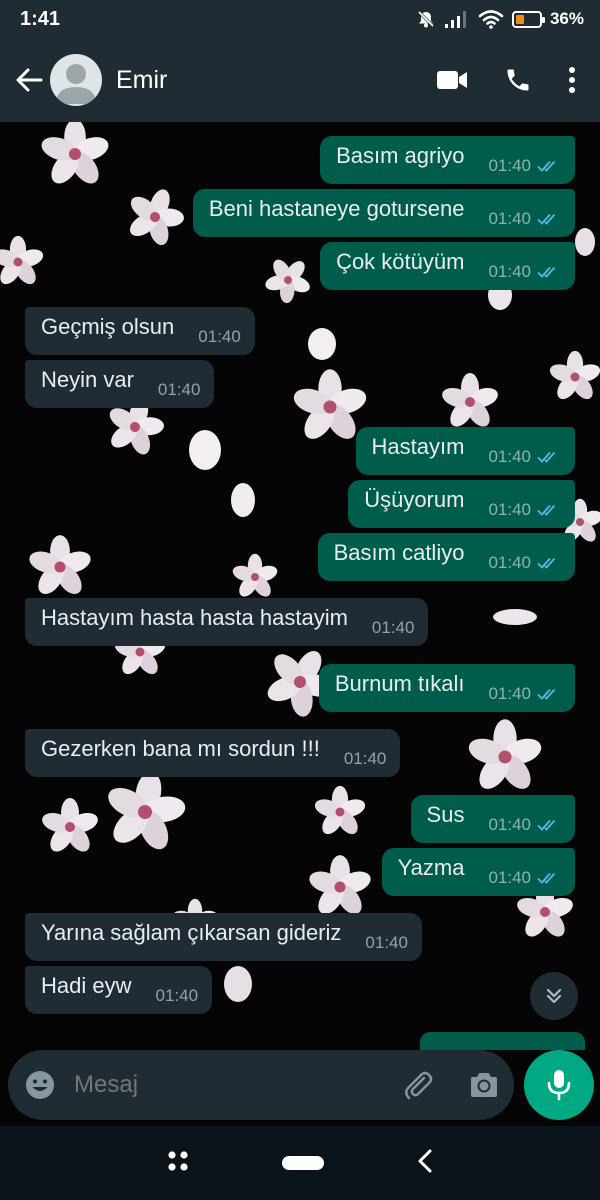 The width and height of the screenshot is (600, 1200). I want to click on chat-header: Emir, so click(300, 80).